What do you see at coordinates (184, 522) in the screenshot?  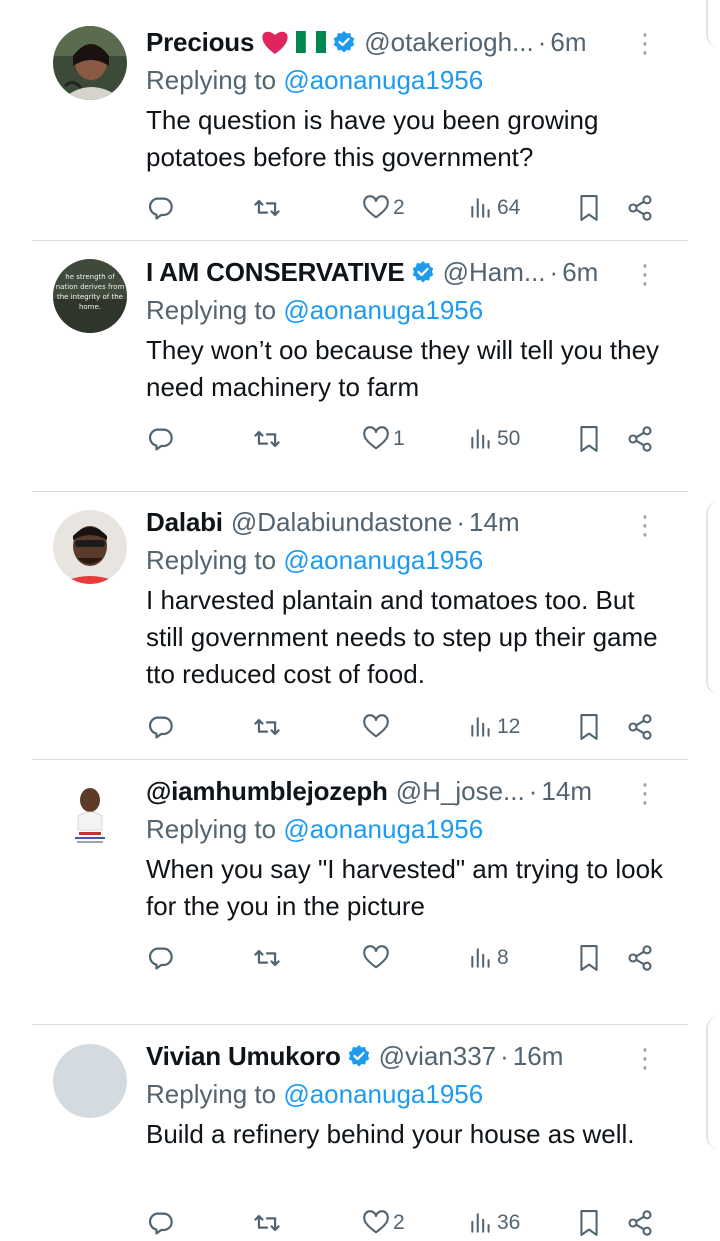 I see `author-name: Dalabi` at bounding box center [184, 522].